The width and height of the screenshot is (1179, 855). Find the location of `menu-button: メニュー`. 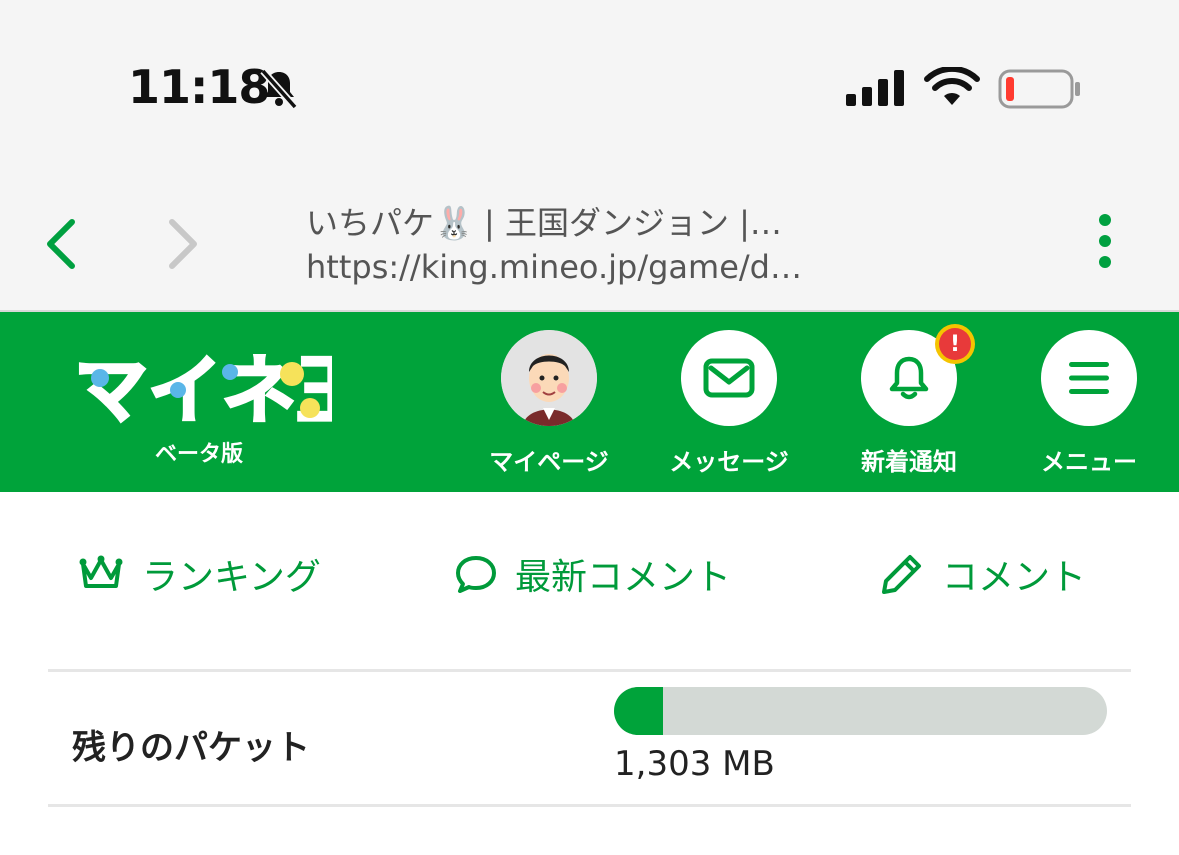

menu-button: メニュー is located at coordinates (1089, 403).